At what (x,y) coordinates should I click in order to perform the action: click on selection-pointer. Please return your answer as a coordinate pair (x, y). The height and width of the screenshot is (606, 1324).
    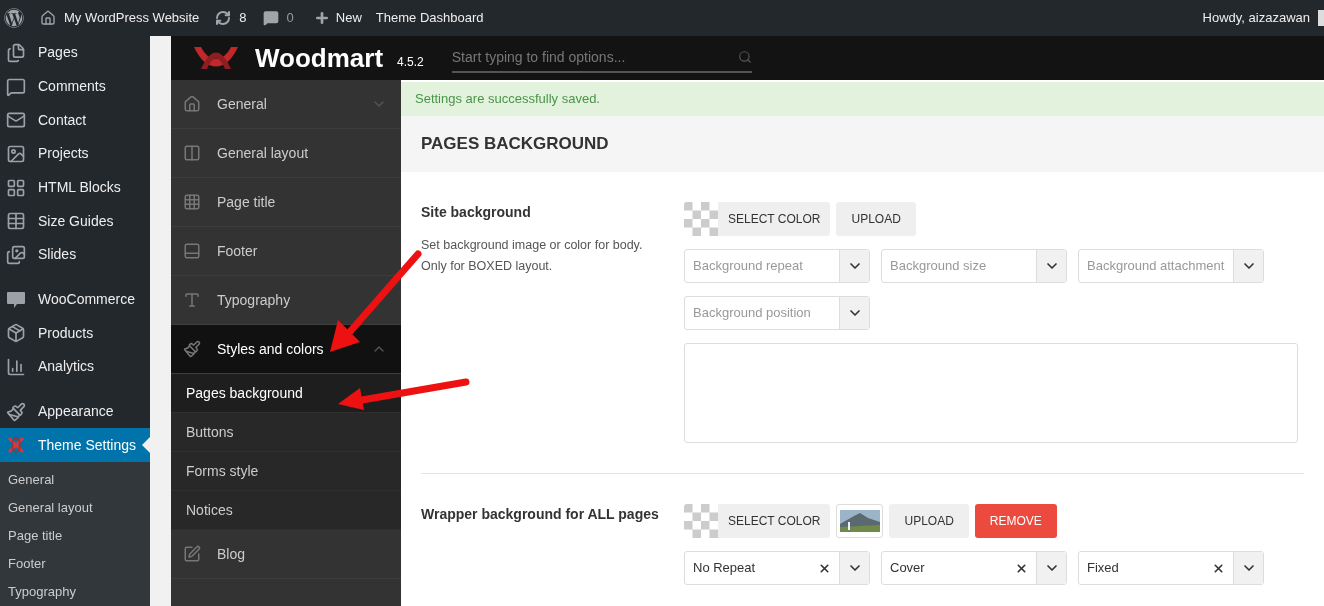
    Looking at the image, I should click on (145, 445).